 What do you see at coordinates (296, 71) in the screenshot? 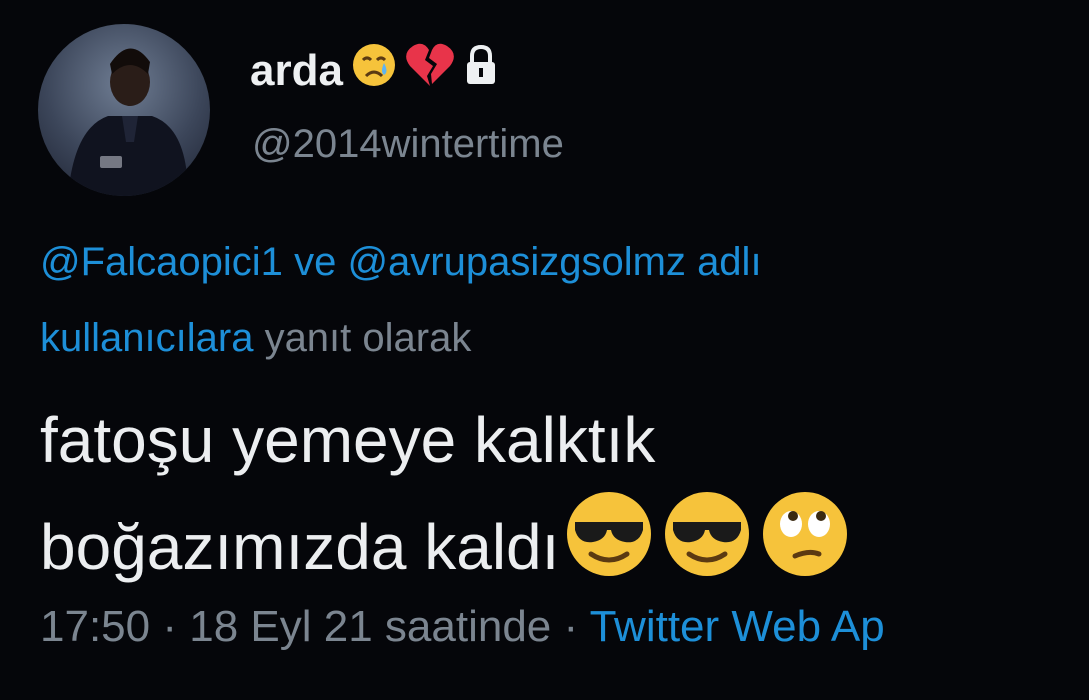
I see `display-name: arda` at bounding box center [296, 71].